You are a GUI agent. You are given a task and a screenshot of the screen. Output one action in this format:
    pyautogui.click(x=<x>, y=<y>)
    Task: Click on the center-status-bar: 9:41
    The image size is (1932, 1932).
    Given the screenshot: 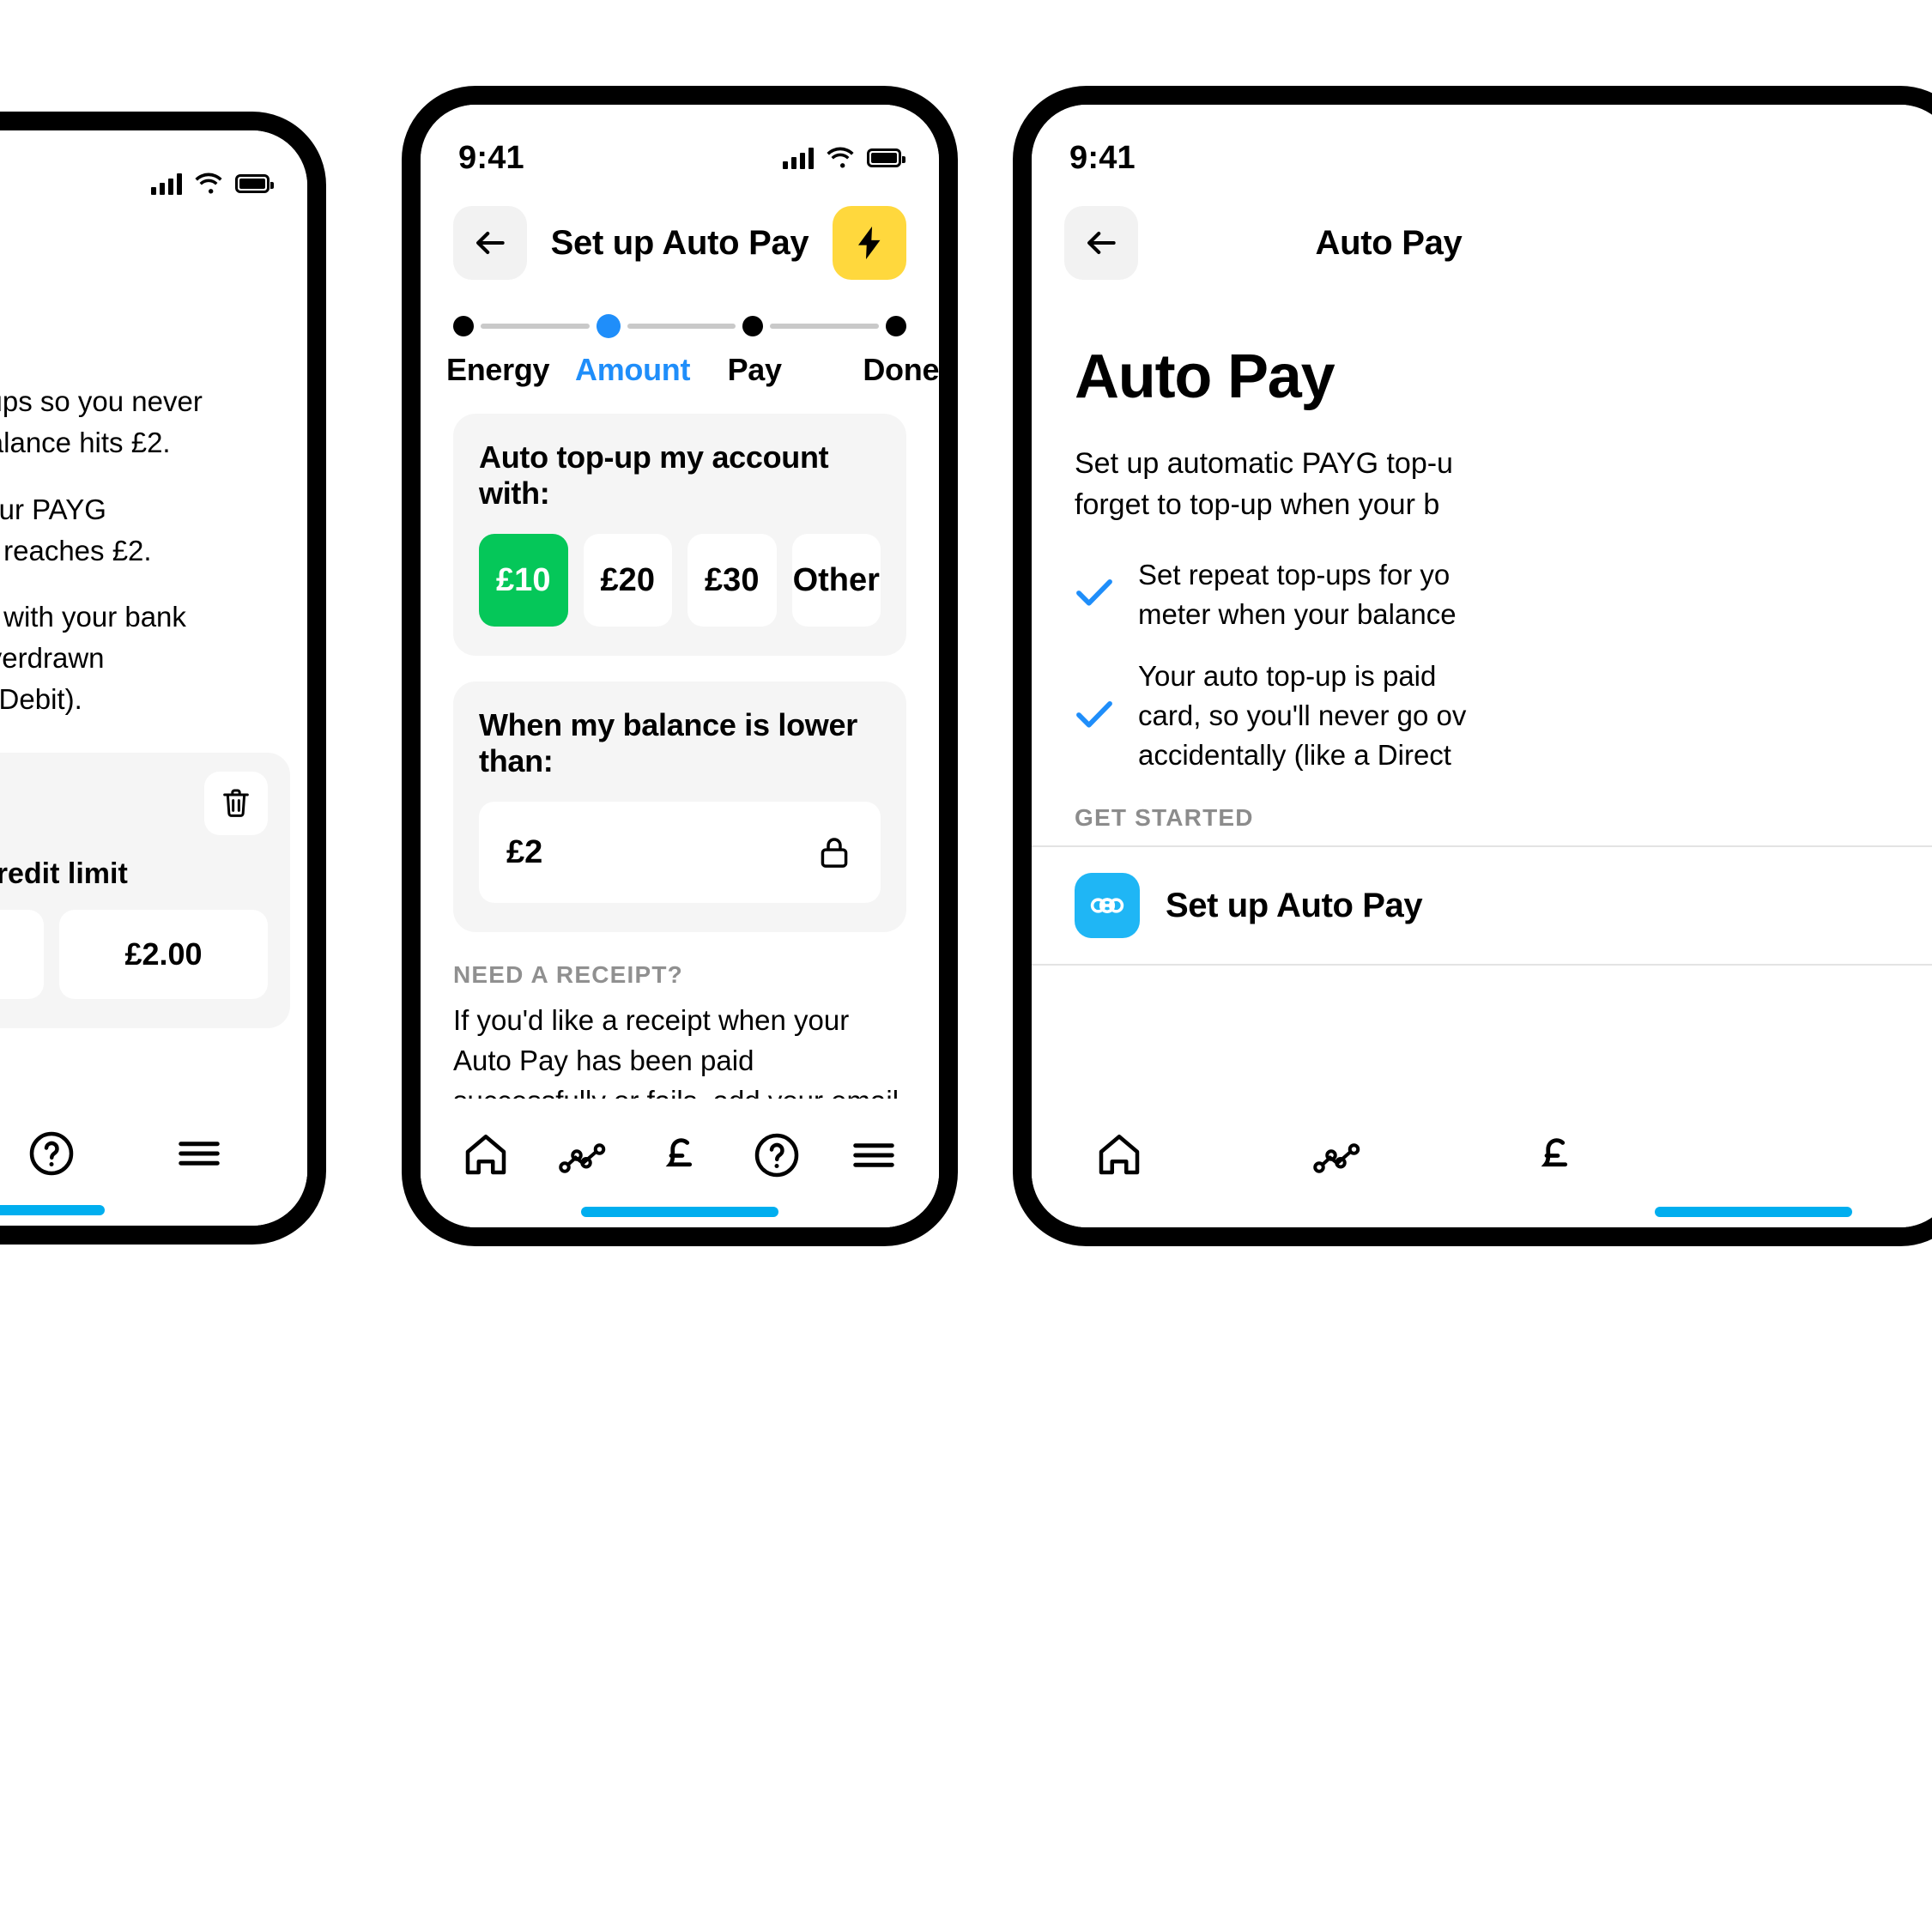 What is the action you would take?
    pyautogui.click(x=680, y=146)
    